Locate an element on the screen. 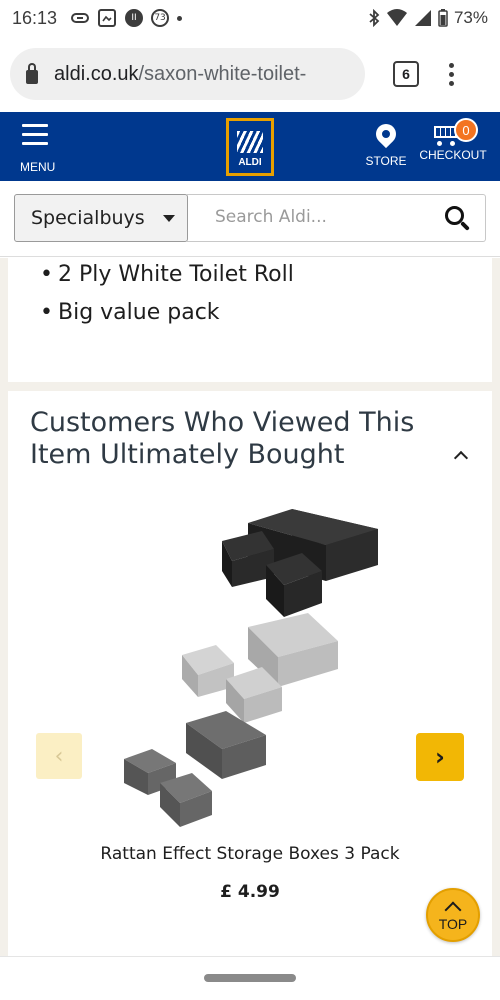 The image size is (500, 1000). product-features-card: 2 Ply White Toilet Roll Big value pack is located at coordinates (250, 320).